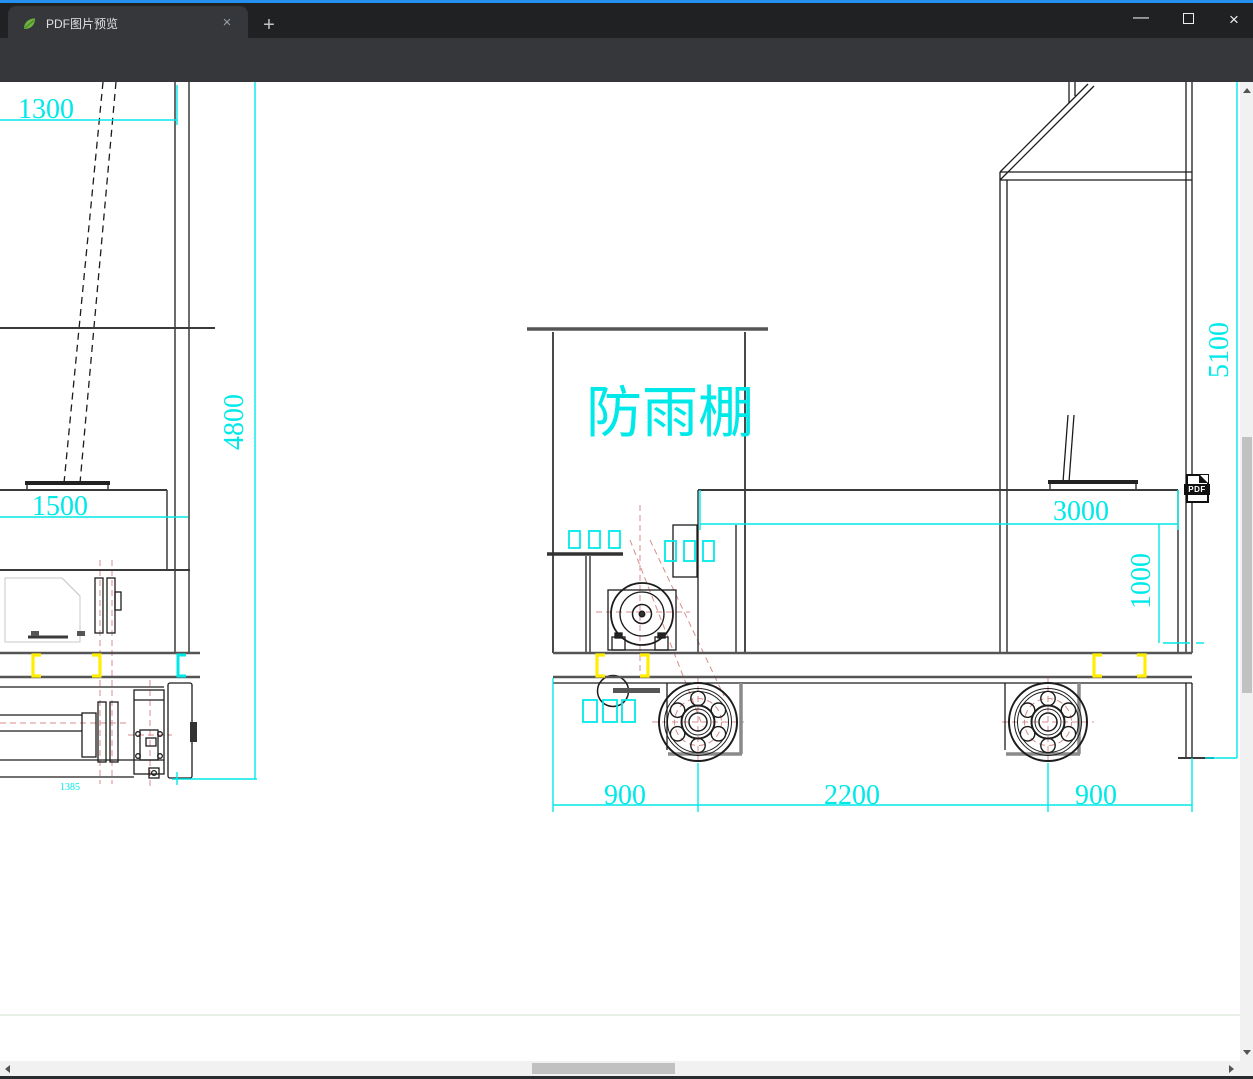 Image resolution: width=1253 pixels, height=1079 pixels. Describe the element at coordinates (1219, 350) in the screenshot. I see `dim-5100: 5100` at that location.